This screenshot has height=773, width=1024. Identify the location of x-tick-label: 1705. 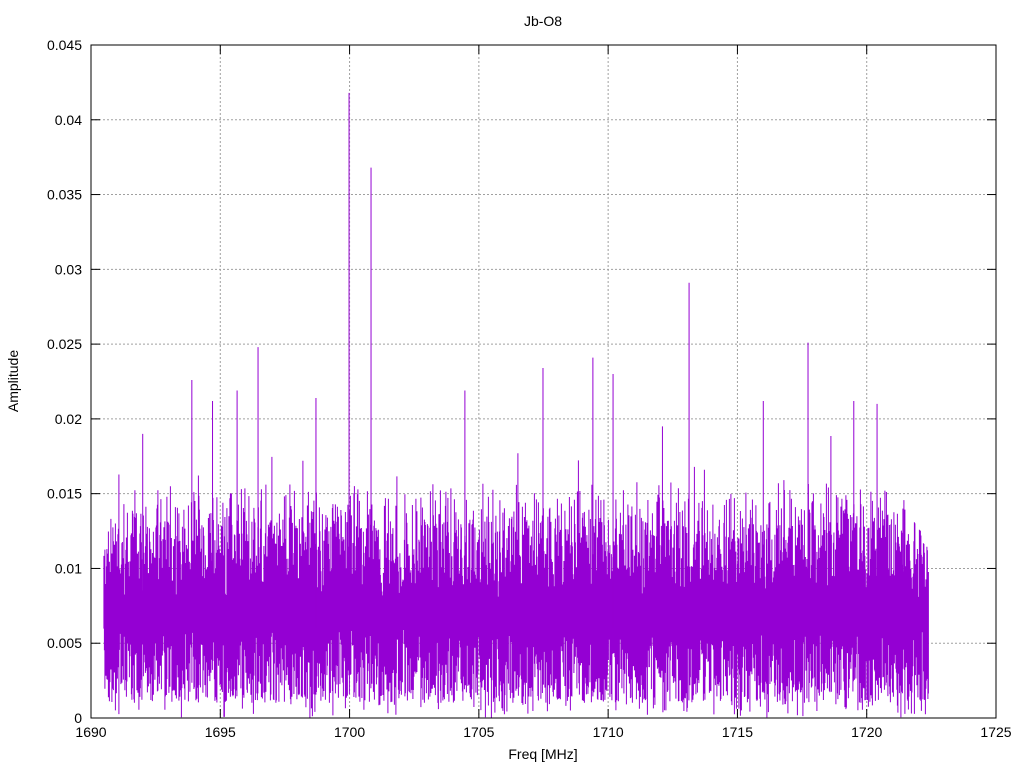
(478, 732).